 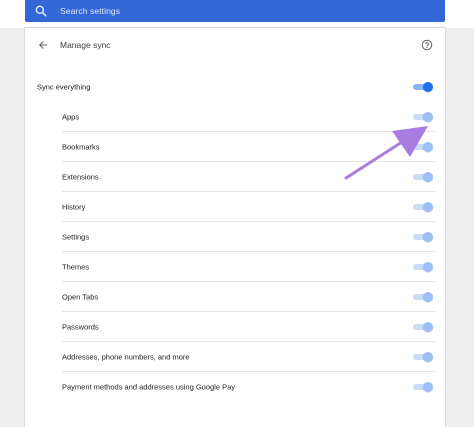 I want to click on sync-item-row: Settings, so click(x=235, y=237).